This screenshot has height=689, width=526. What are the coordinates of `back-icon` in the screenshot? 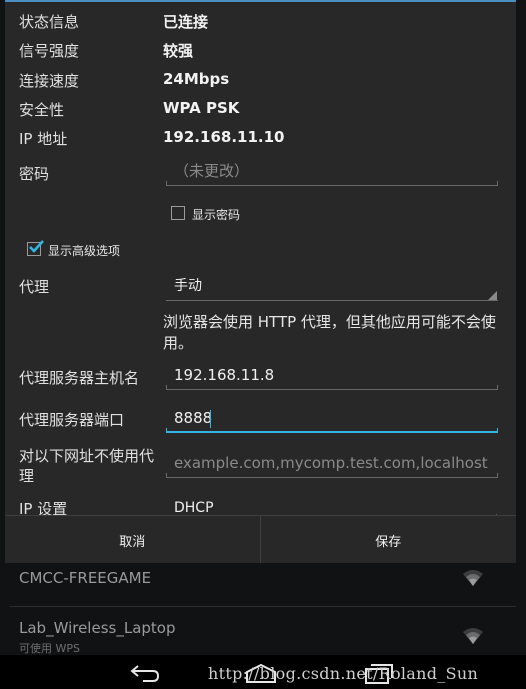 It's located at (145, 673).